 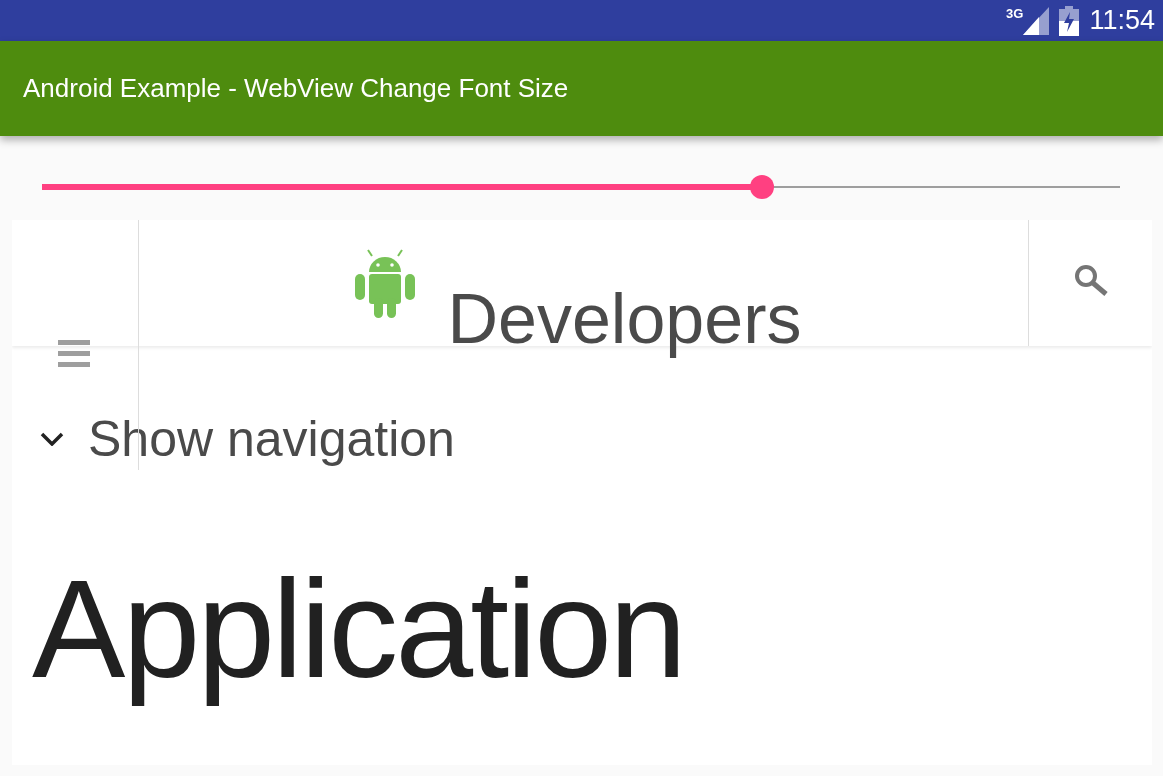 What do you see at coordinates (296, 88) in the screenshot?
I see `app-title: Android Example - WebView Change Font Size` at bounding box center [296, 88].